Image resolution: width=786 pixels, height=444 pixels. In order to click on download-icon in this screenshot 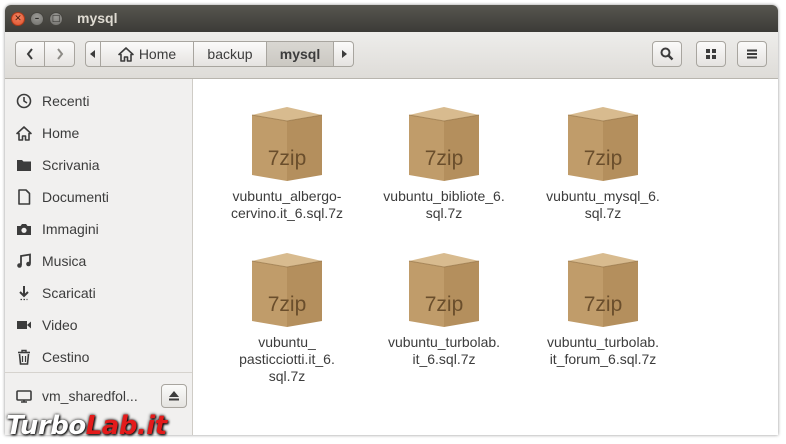, I will do `click(24, 293)`.